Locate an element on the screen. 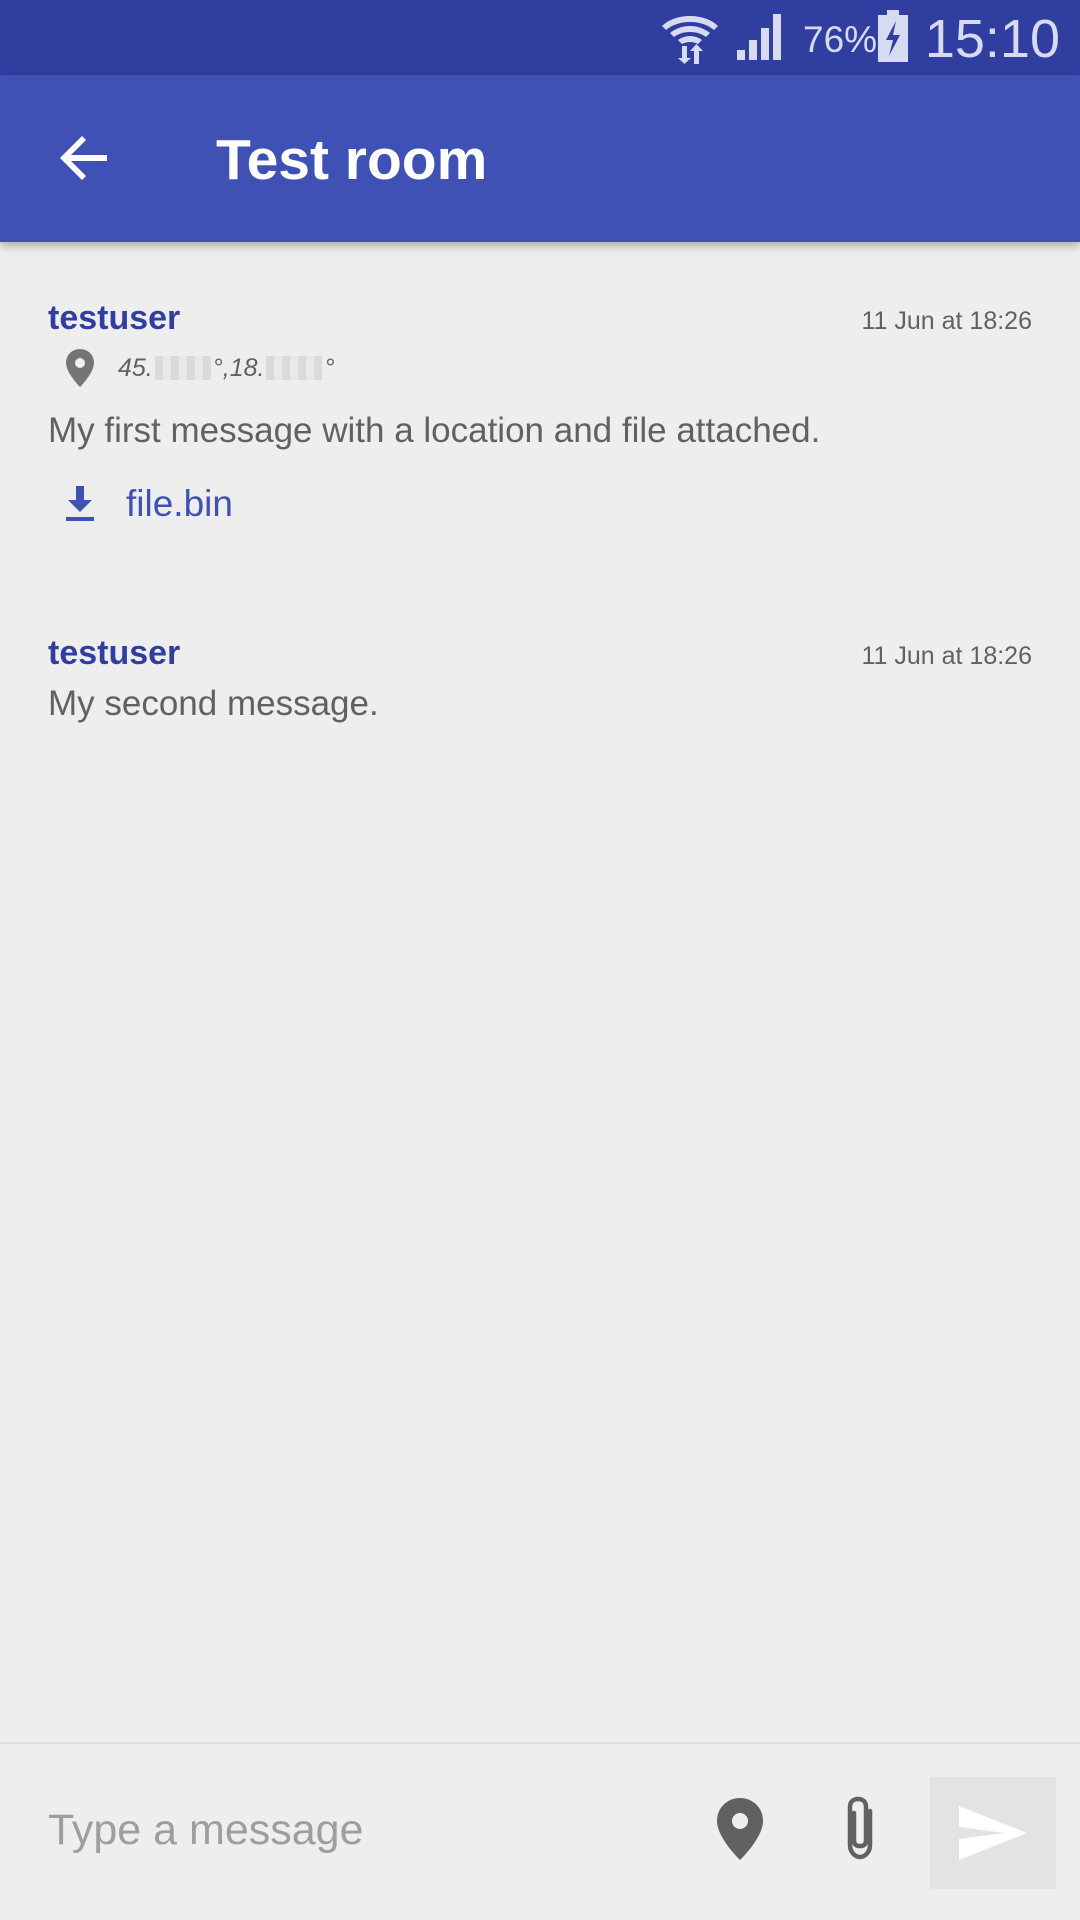 The height and width of the screenshot is (1920, 1080). coordinate-suffix: ° is located at coordinates (329, 368).